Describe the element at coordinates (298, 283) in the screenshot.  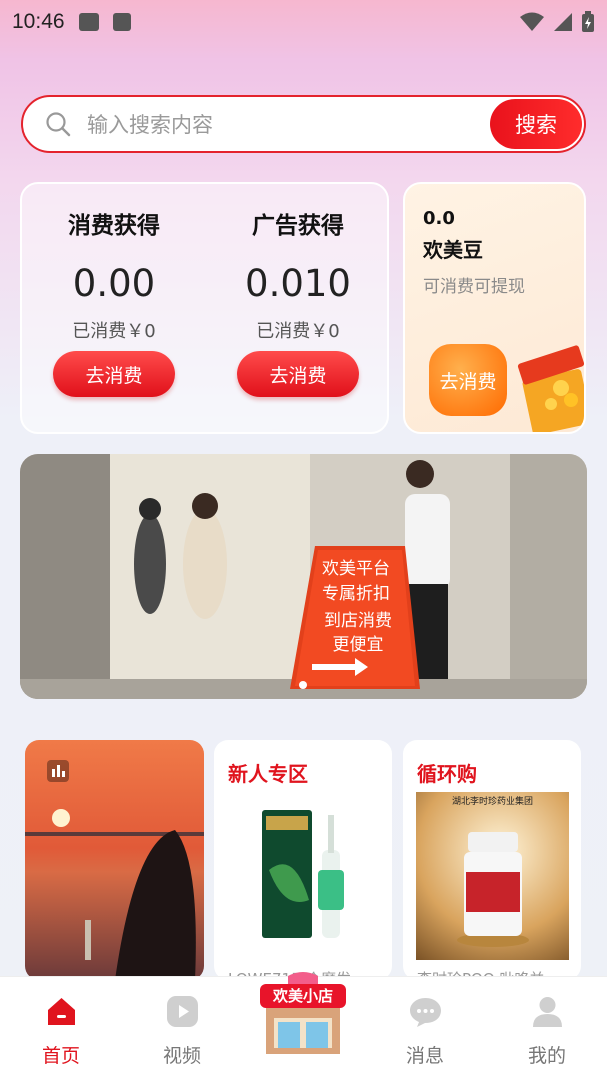
I see `ad-earnings-value: 0.010` at that location.